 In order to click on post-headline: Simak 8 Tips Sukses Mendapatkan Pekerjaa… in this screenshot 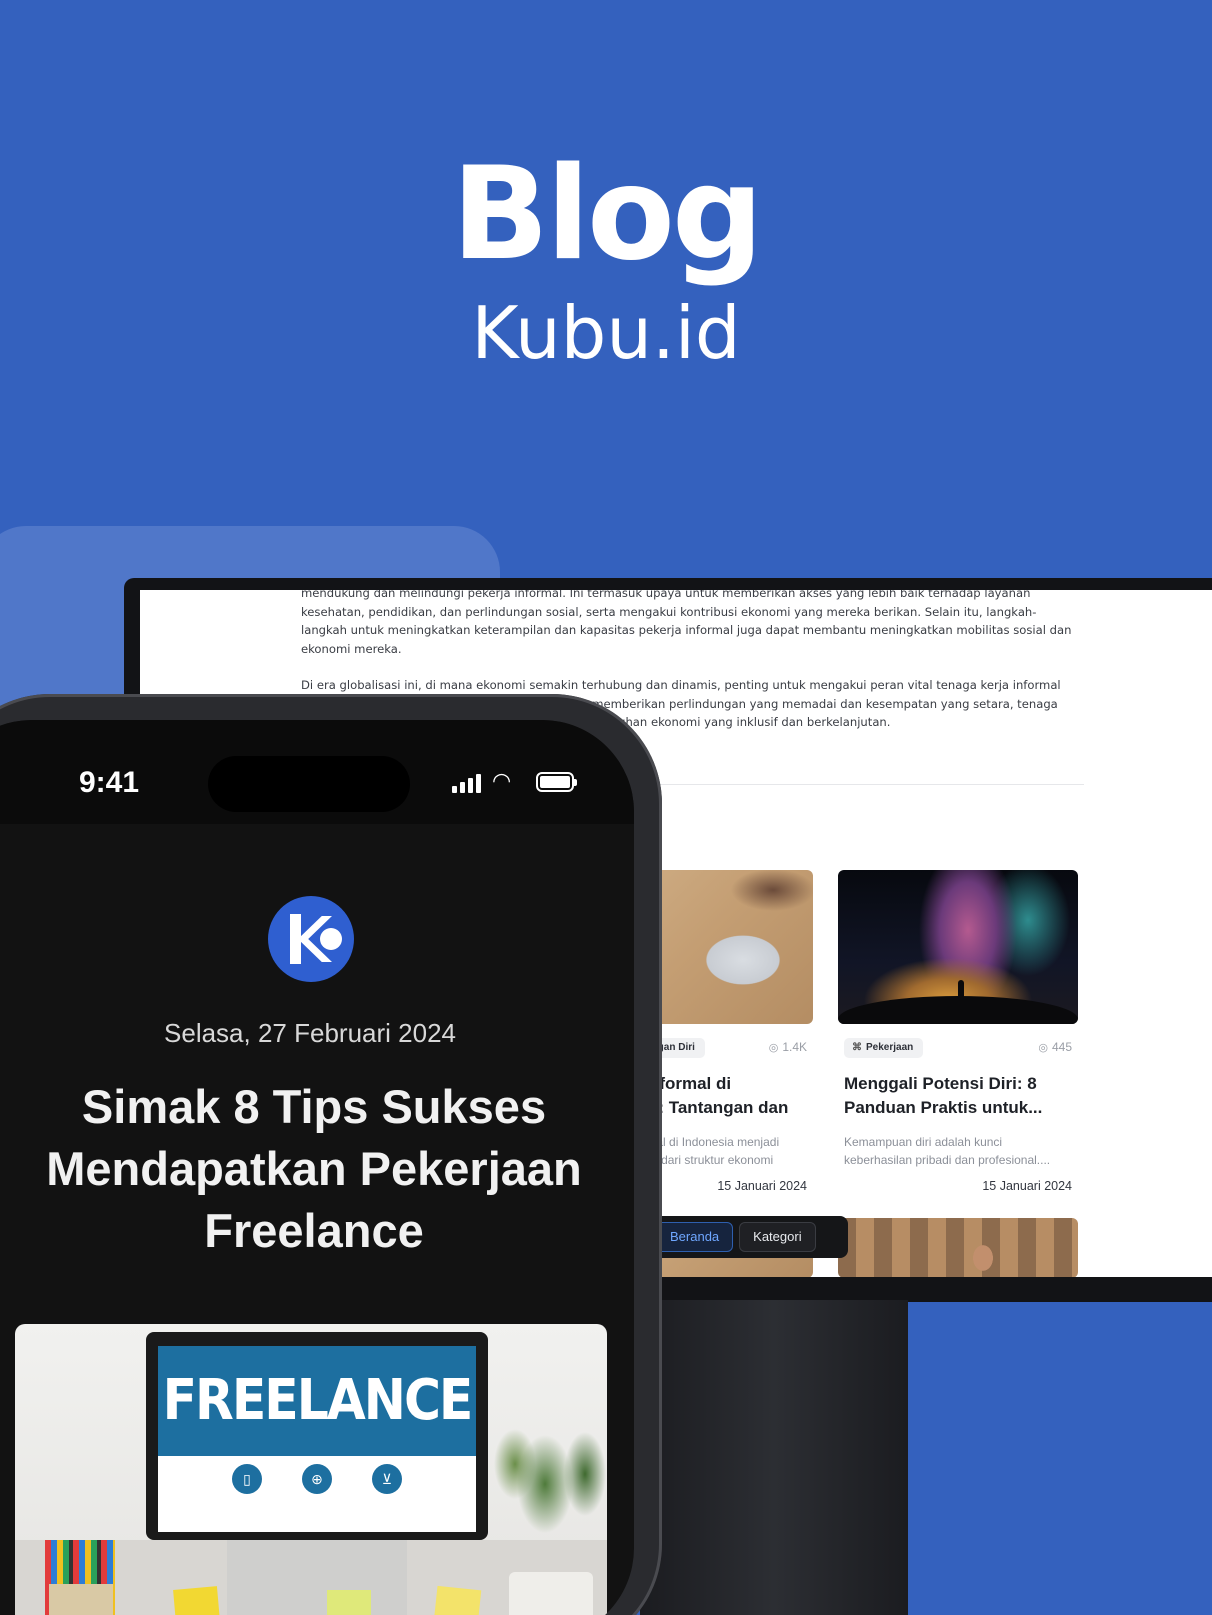, I will do `click(314, 1168)`.